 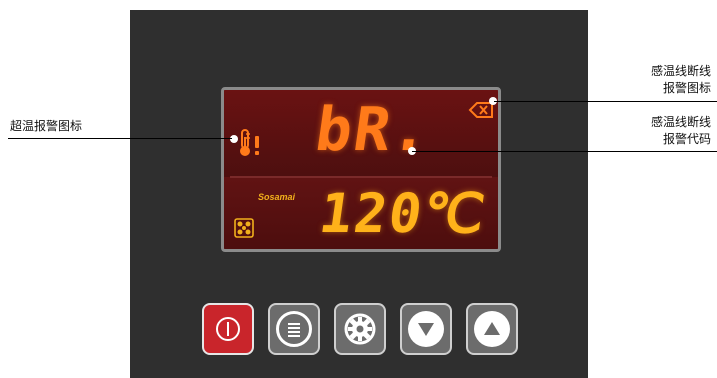 I want to click on callout-line-overtemp, so click(x=120, y=138).